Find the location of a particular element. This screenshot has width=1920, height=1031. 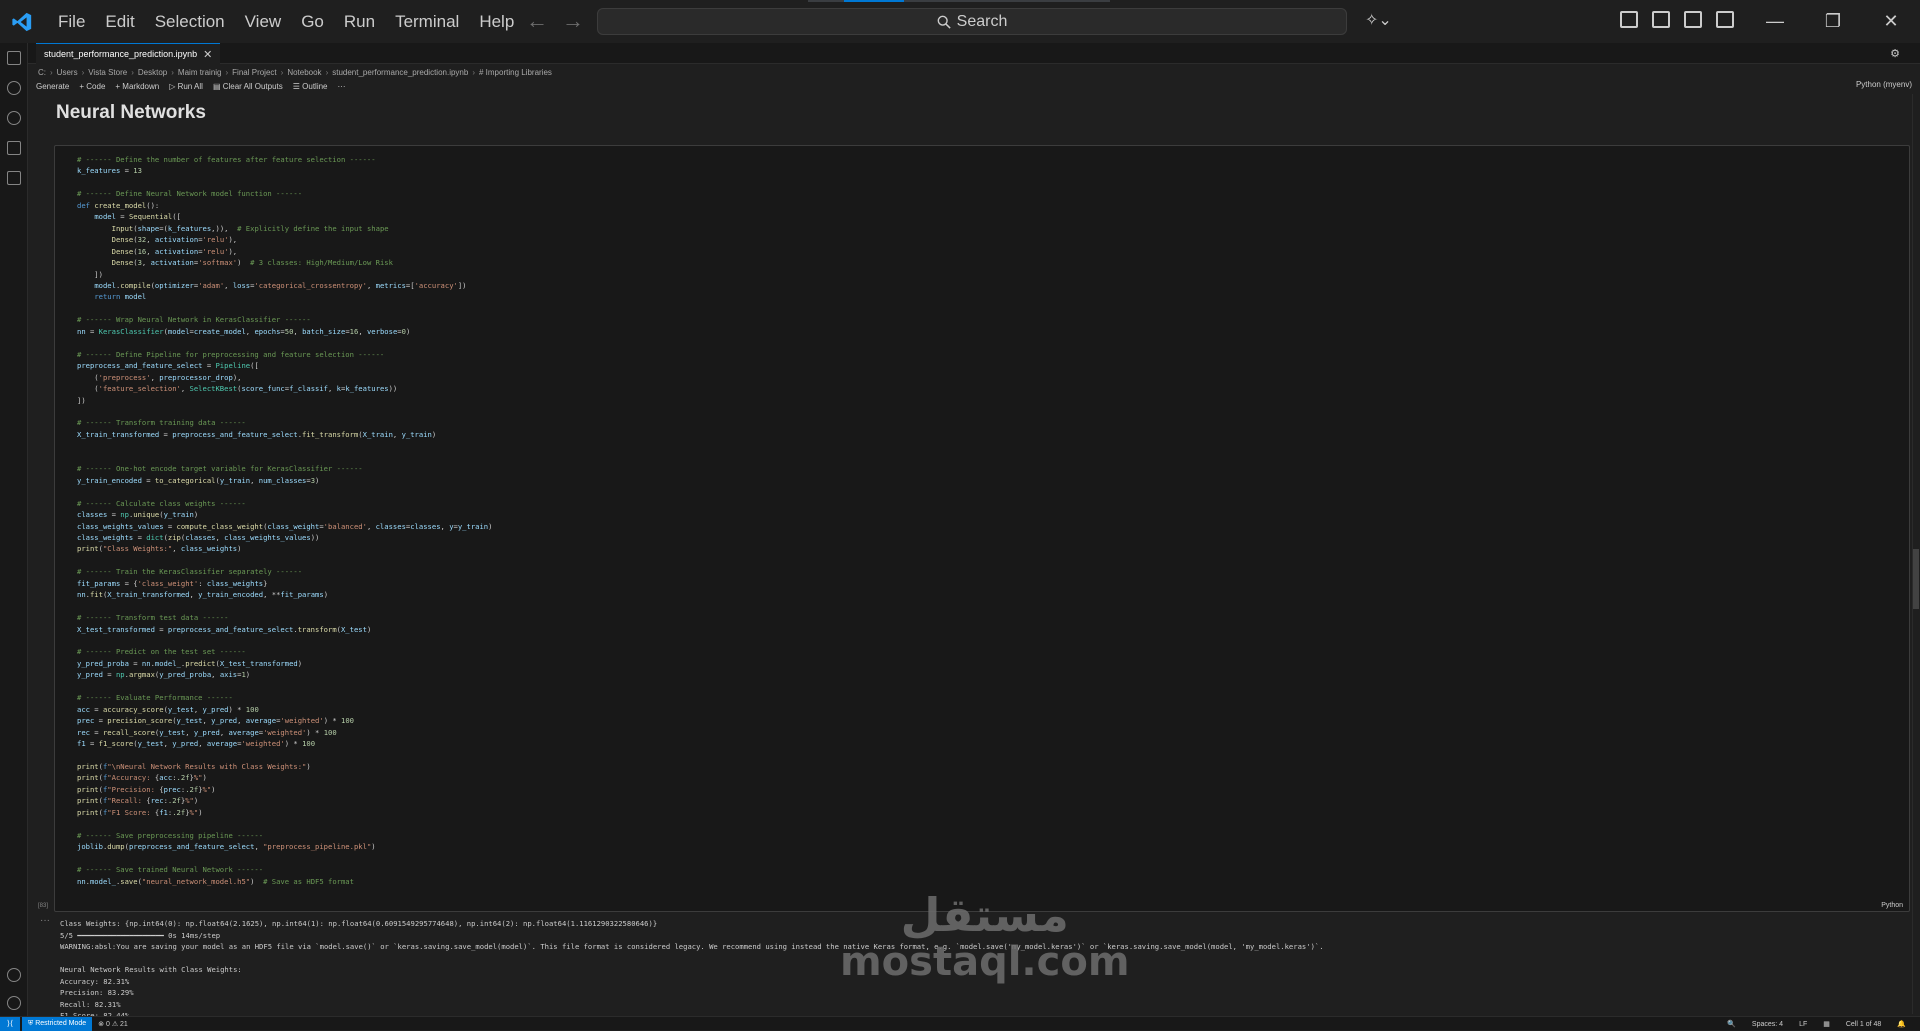

activity-bar is located at coordinates (14, 529).